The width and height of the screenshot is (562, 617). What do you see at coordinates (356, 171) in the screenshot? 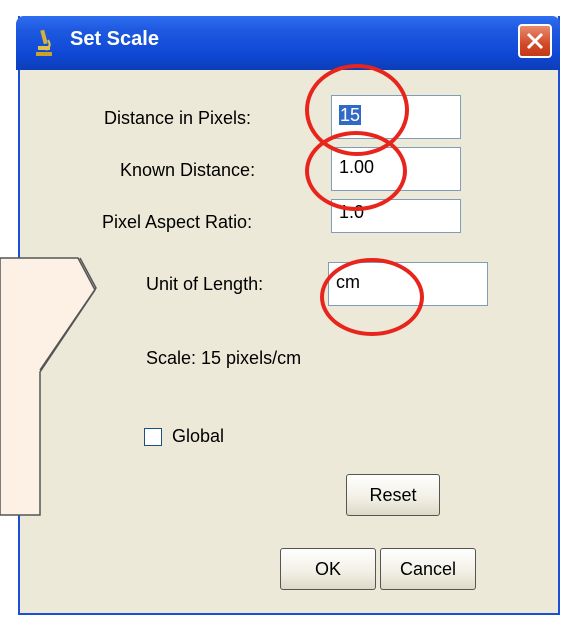
I see `annotation-circle-known` at bounding box center [356, 171].